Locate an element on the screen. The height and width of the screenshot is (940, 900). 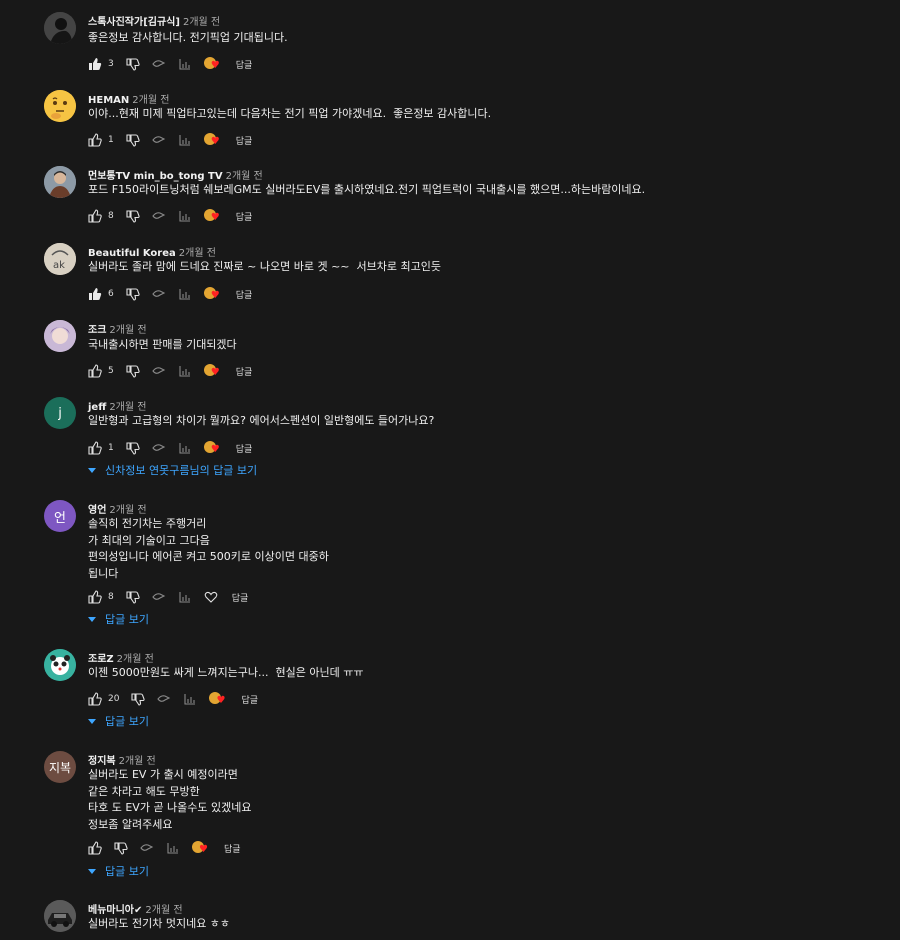
comment-actions: 1 ♥ 답글 is located at coordinates (170, 448).